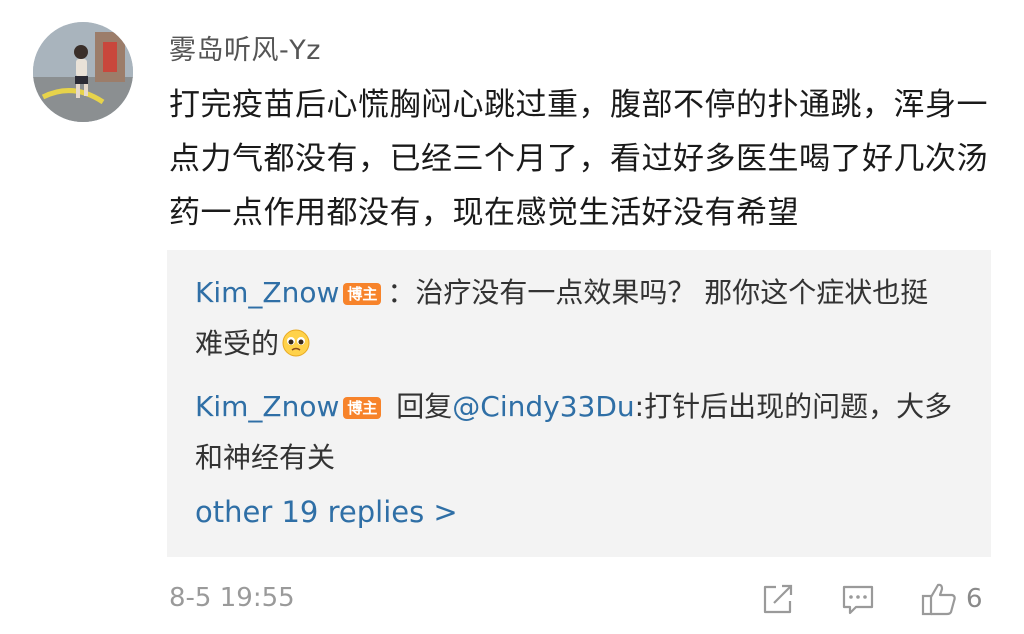 The width and height of the screenshot is (1024, 634). Describe the element at coordinates (245, 47) in the screenshot. I see `comment-username: 雾岛听风-Yz` at that location.